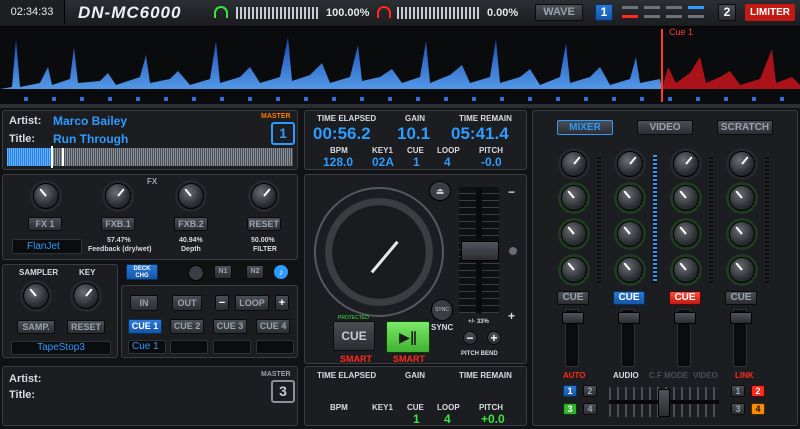  What do you see at coordinates (264, 224) in the screenshot?
I see `fx-reset-button: RESET` at bounding box center [264, 224].